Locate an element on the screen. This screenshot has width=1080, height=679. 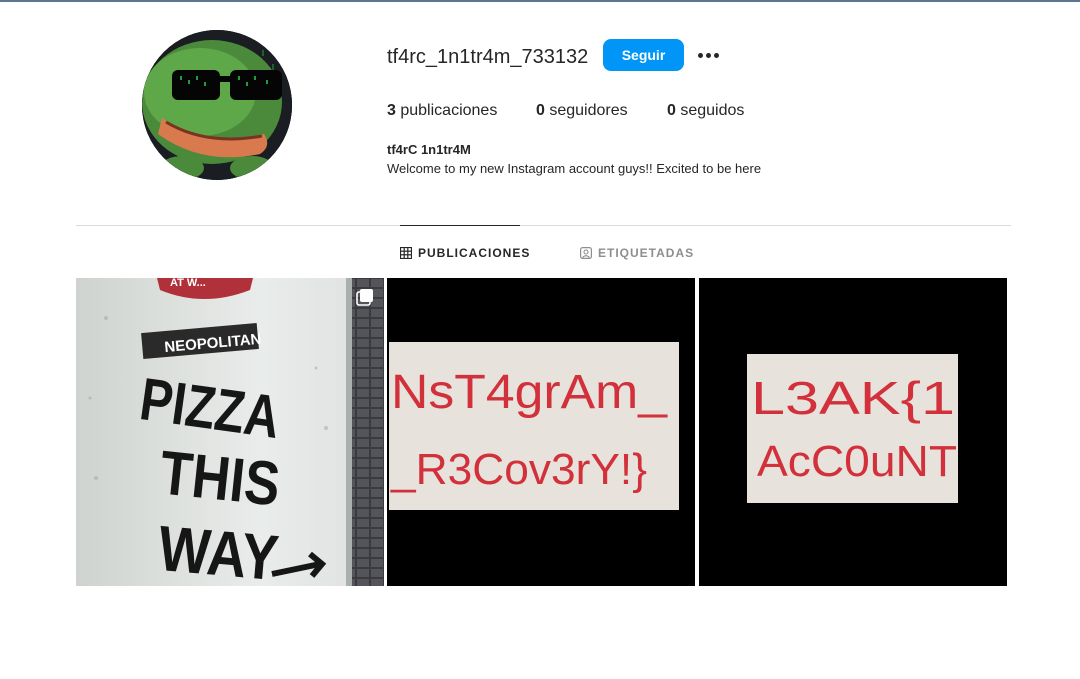
stat-following-label: seguidos is located at coordinates (712, 110).